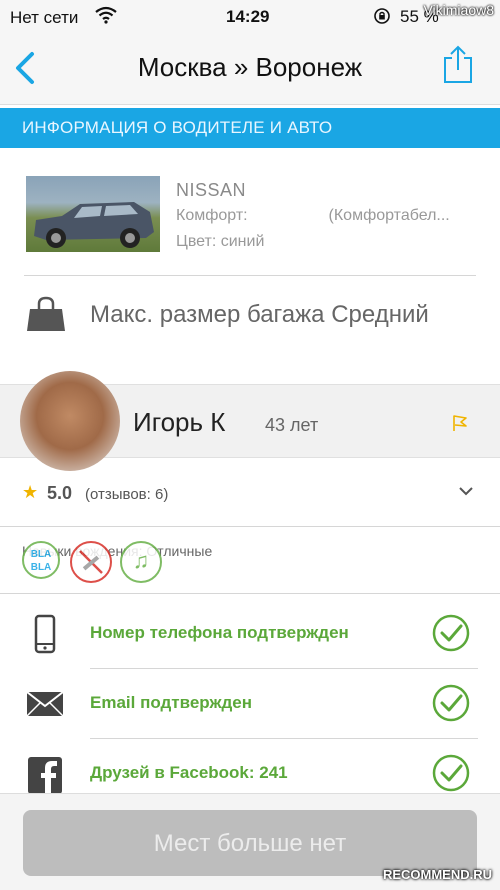  Describe the element at coordinates (45, 704) in the screenshot. I see `envelope-icon` at that location.